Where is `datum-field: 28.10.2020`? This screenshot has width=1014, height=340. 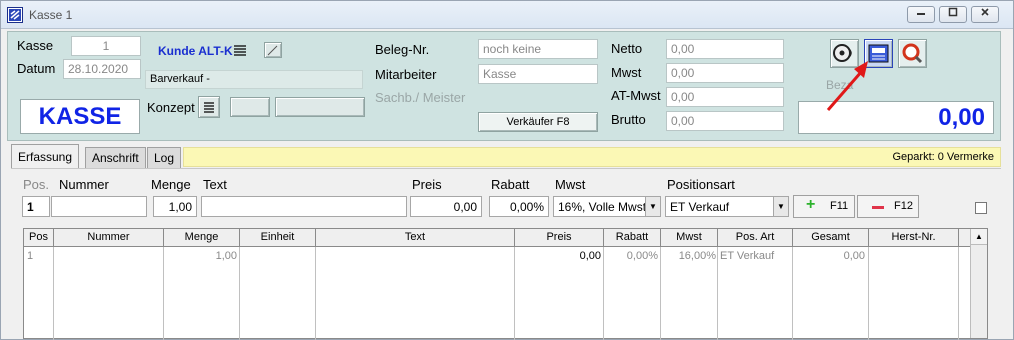 datum-field: 28.10.2020 is located at coordinates (102, 69).